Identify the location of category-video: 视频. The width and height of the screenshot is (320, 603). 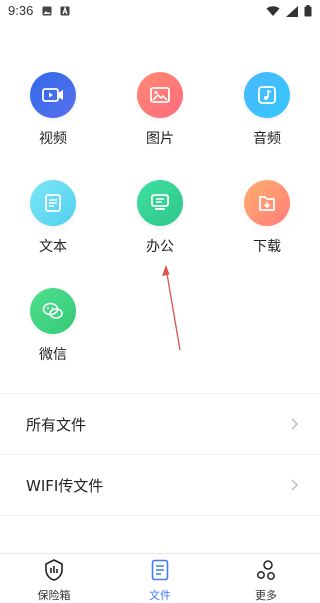
(53, 110).